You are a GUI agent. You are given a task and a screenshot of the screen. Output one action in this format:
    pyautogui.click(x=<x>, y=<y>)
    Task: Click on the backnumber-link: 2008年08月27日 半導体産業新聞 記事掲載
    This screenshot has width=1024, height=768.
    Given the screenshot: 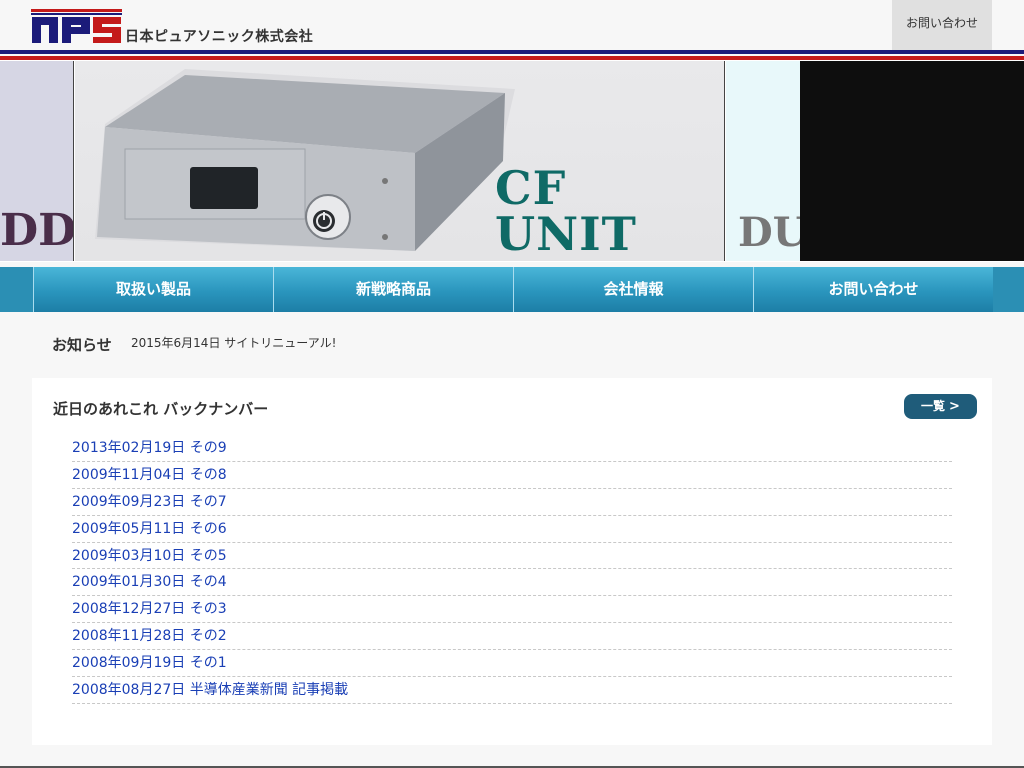 What is the action you would take?
    pyautogui.click(x=210, y=690)
    